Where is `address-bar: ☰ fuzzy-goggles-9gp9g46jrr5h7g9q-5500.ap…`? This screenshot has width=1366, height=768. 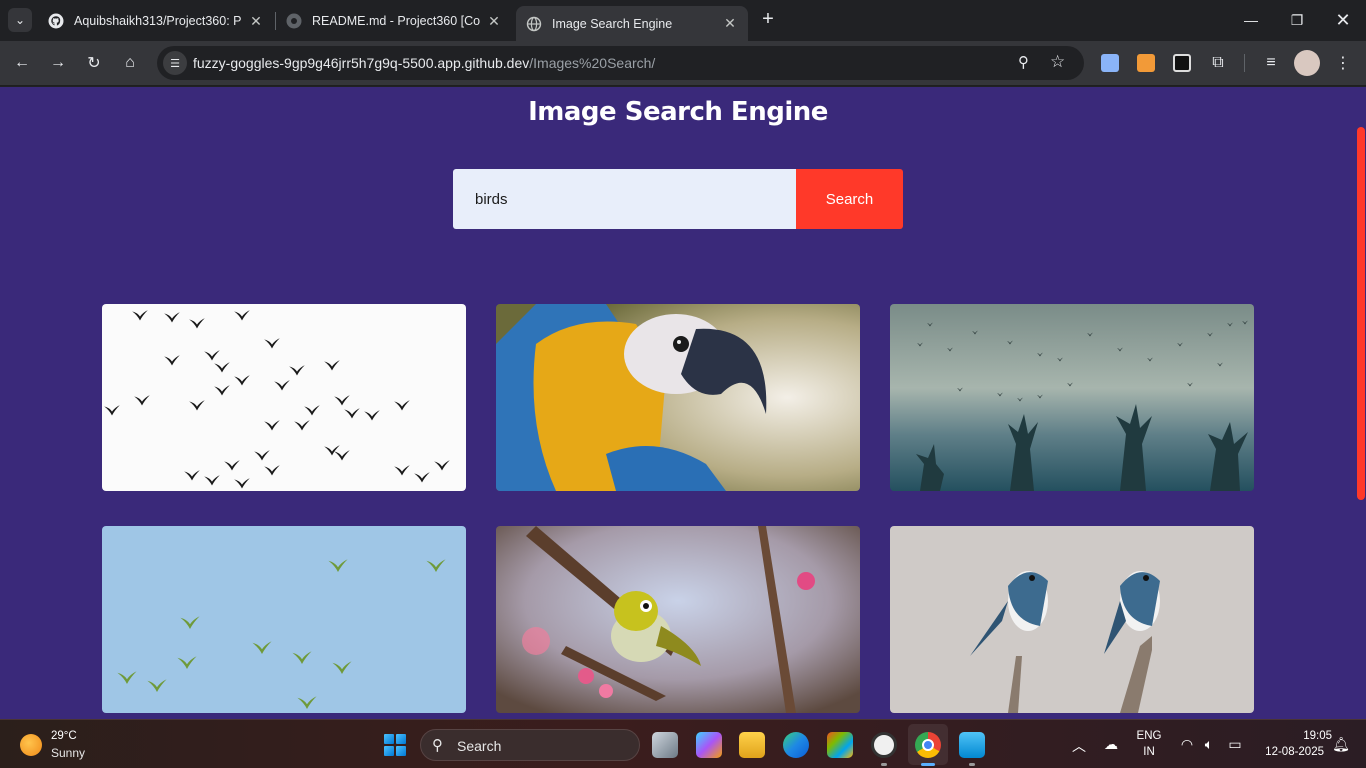
address-bar: ☰ fuzzy-goggles-9gp9g46jrr5h7g9q-5500.ap… is located at coordinates (620, 63).